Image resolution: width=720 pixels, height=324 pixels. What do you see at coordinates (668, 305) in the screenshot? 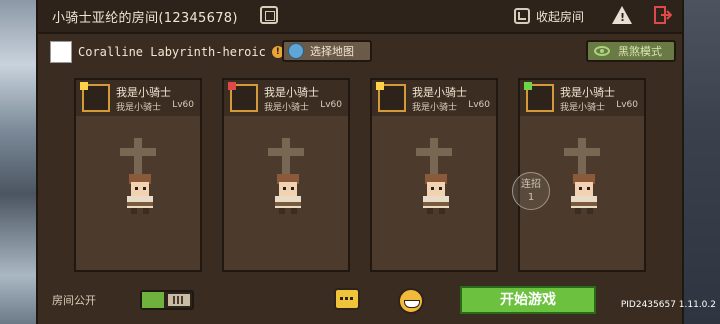
I see `version-text: PID2435657 1.11.0.2` at bounding box center [668, 305].